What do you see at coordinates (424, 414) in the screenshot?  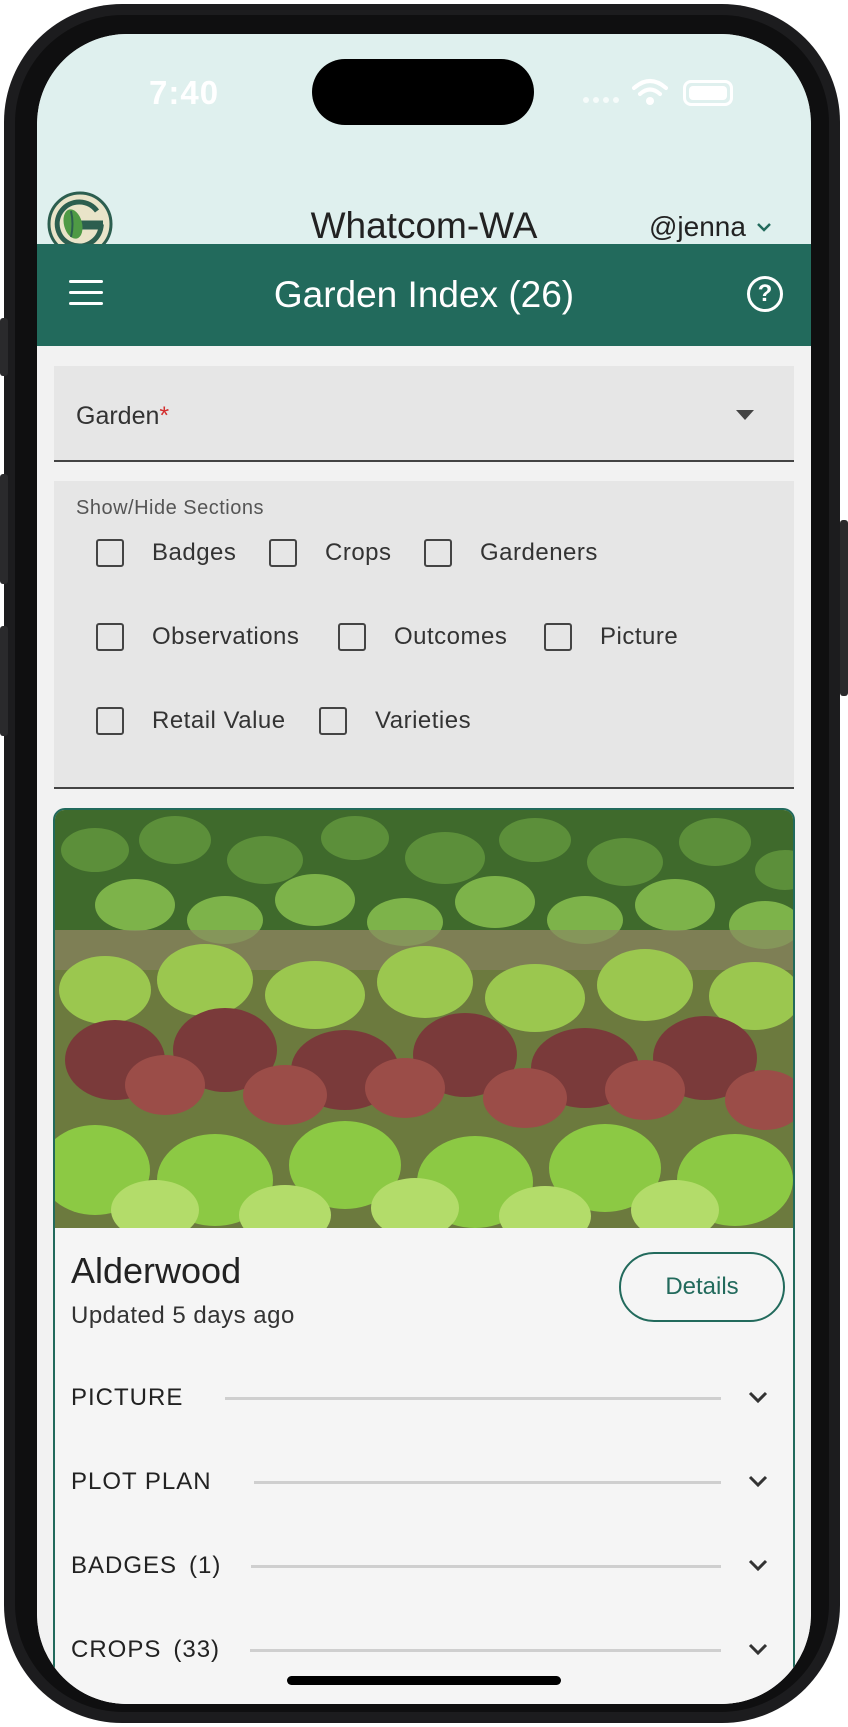 I see `garden-select: Garden*` at bounding box center [424, 414].